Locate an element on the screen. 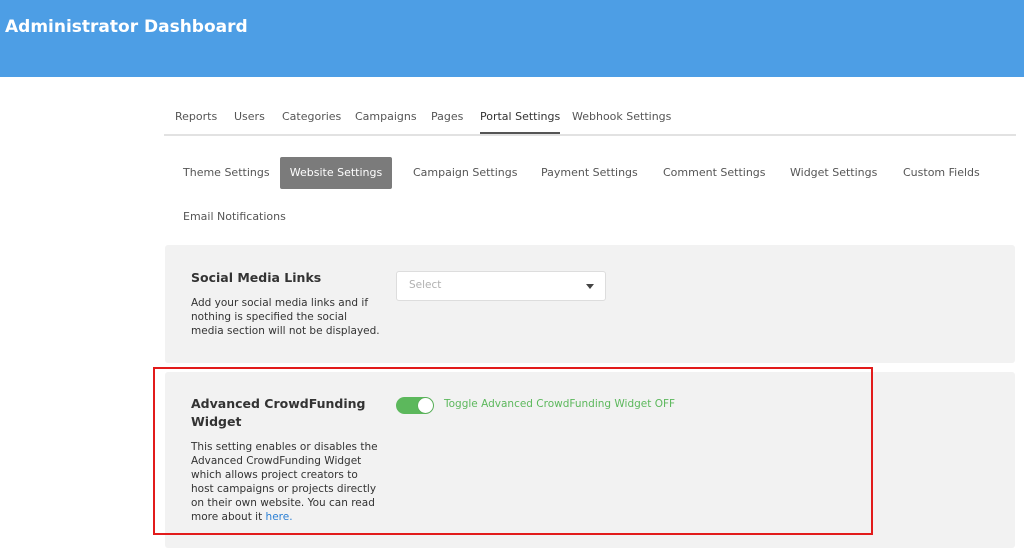 The image size is (1024, 555). tab-reports: Reports is located at coordinates (196, 121).